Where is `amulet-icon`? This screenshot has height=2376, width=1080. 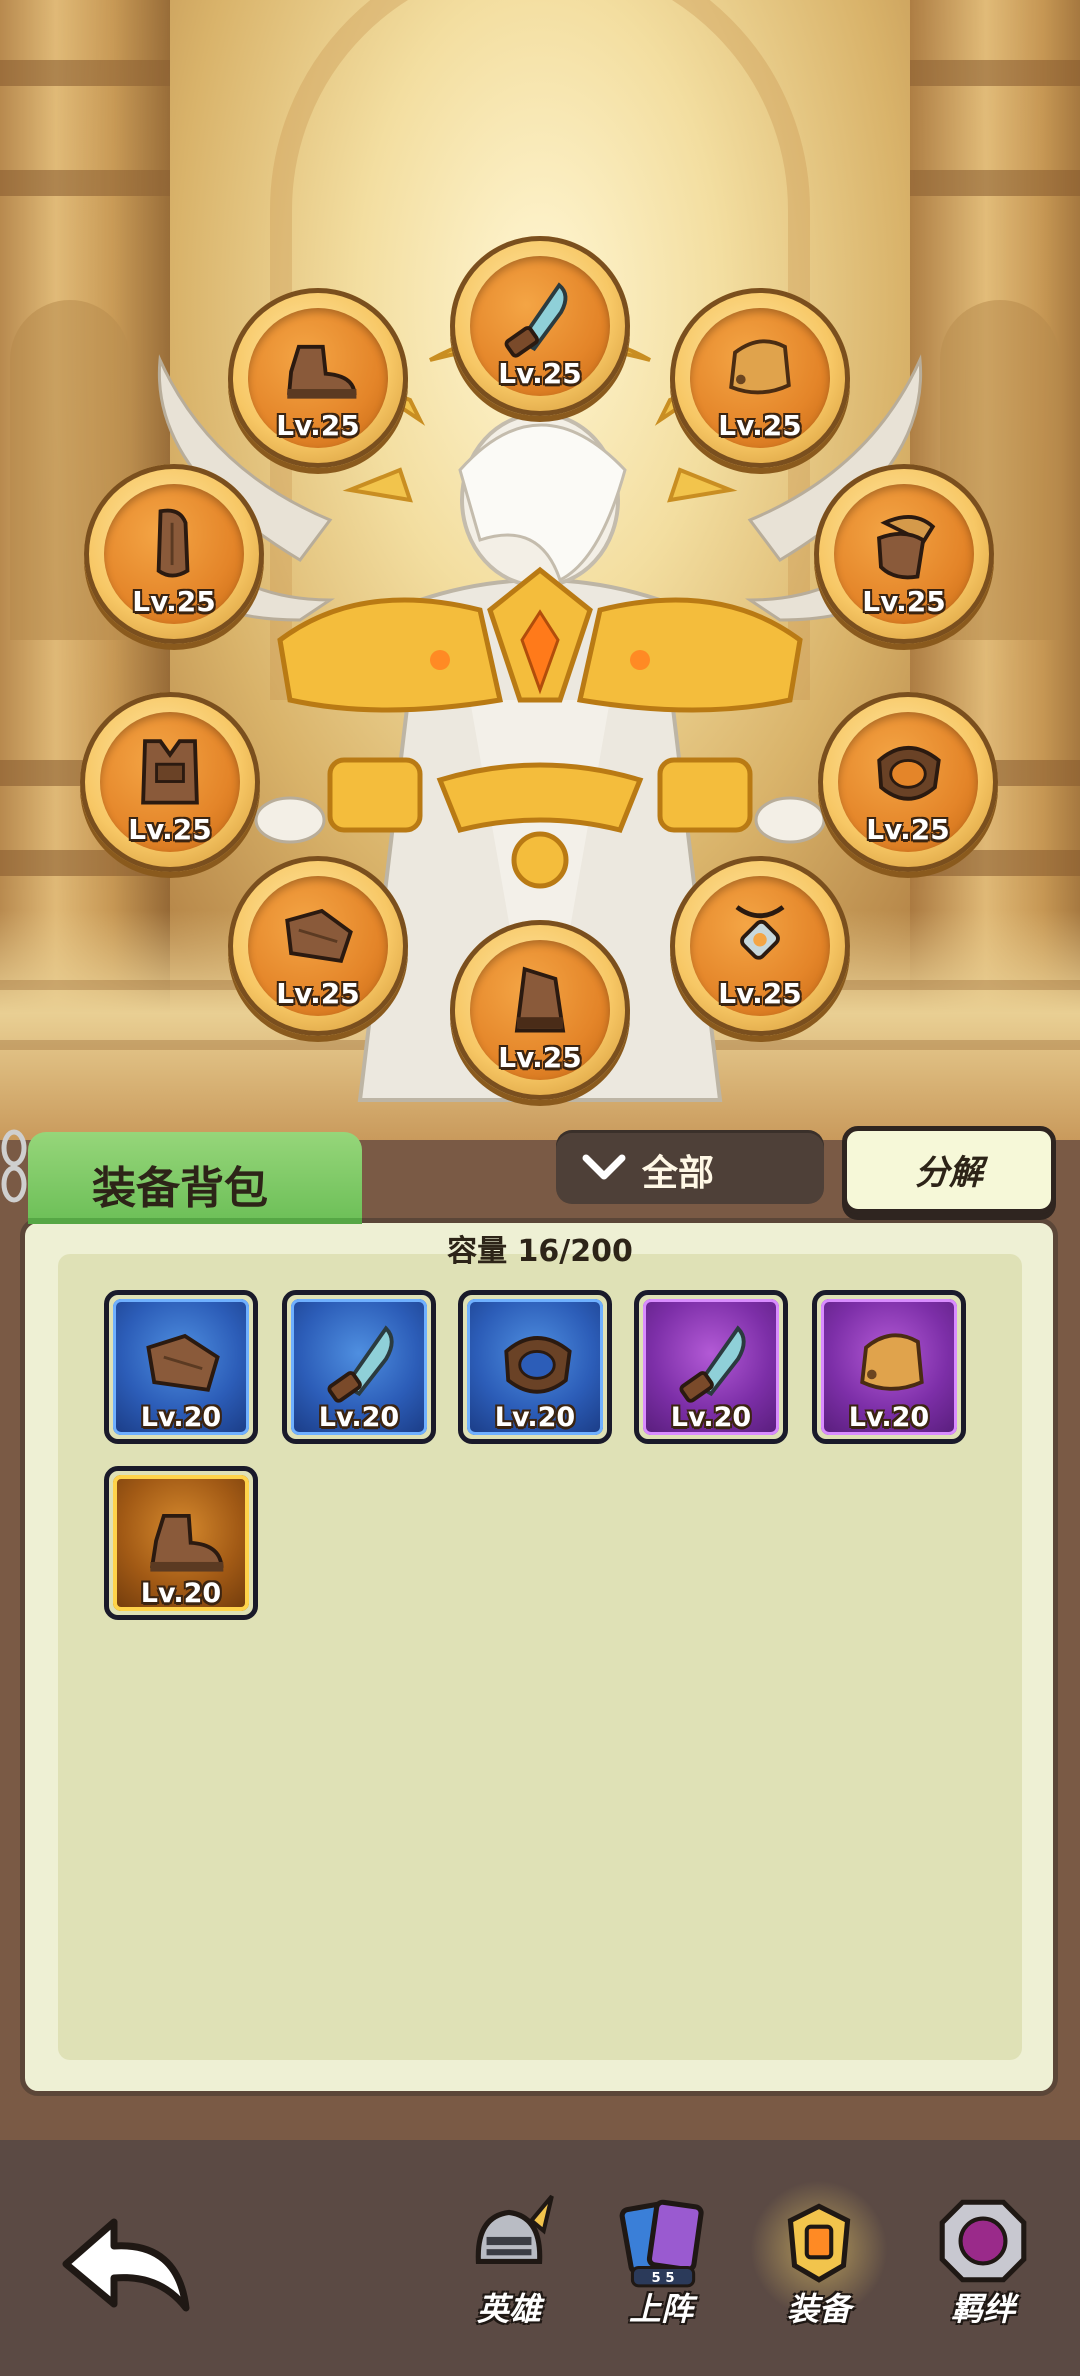
amulet-icon is located at coordinates (760, 932).